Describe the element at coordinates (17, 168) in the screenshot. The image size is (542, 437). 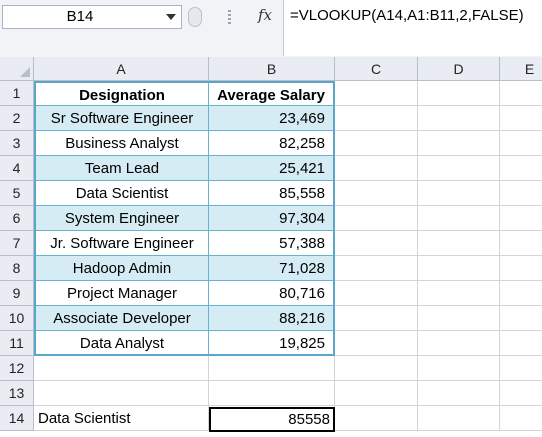
I see `row-header-4: 4` at that location.